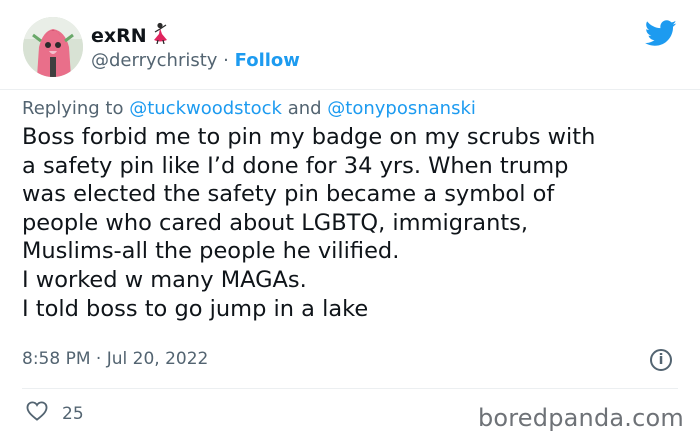 The image size is (700, 441). I want to click on author-name: exRN, so click(119, 36).